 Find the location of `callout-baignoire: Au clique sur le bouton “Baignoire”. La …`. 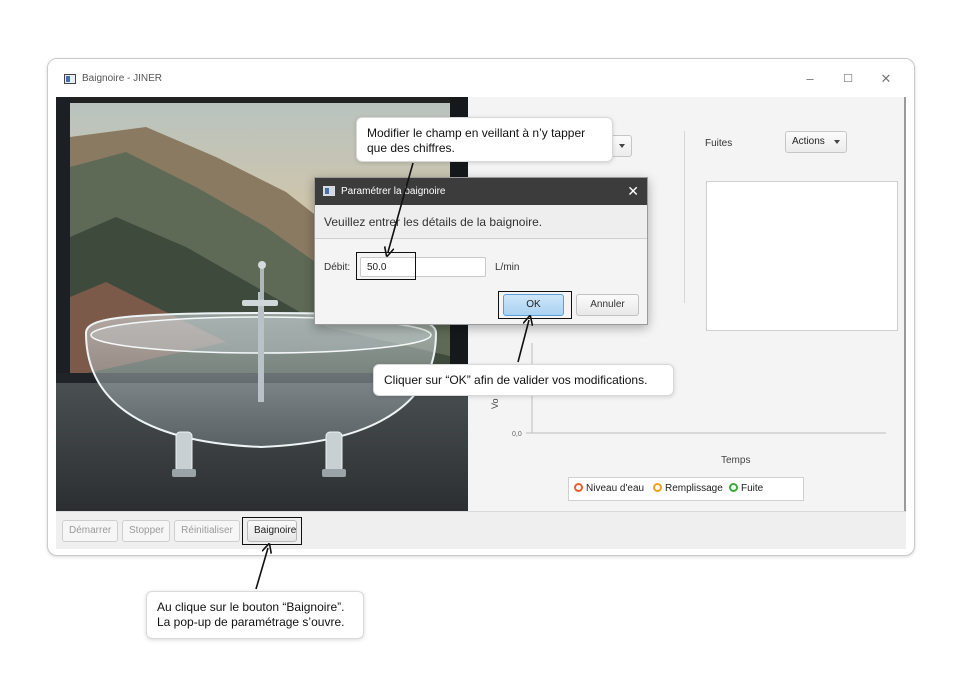

callout-baignoire: Au clique sur le bouton “Baignoire”. La … is located at coordinates (255, 615).